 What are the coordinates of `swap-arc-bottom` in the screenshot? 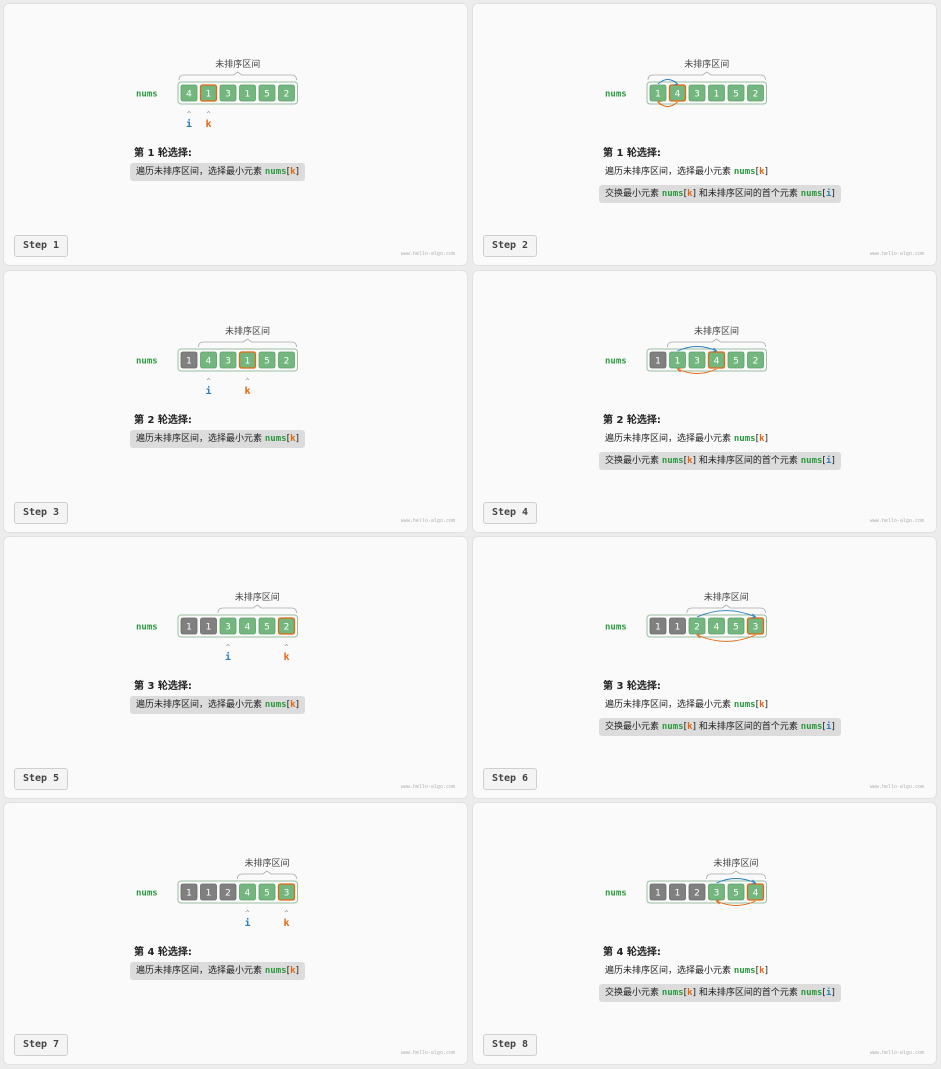 It's located at (726, 638).